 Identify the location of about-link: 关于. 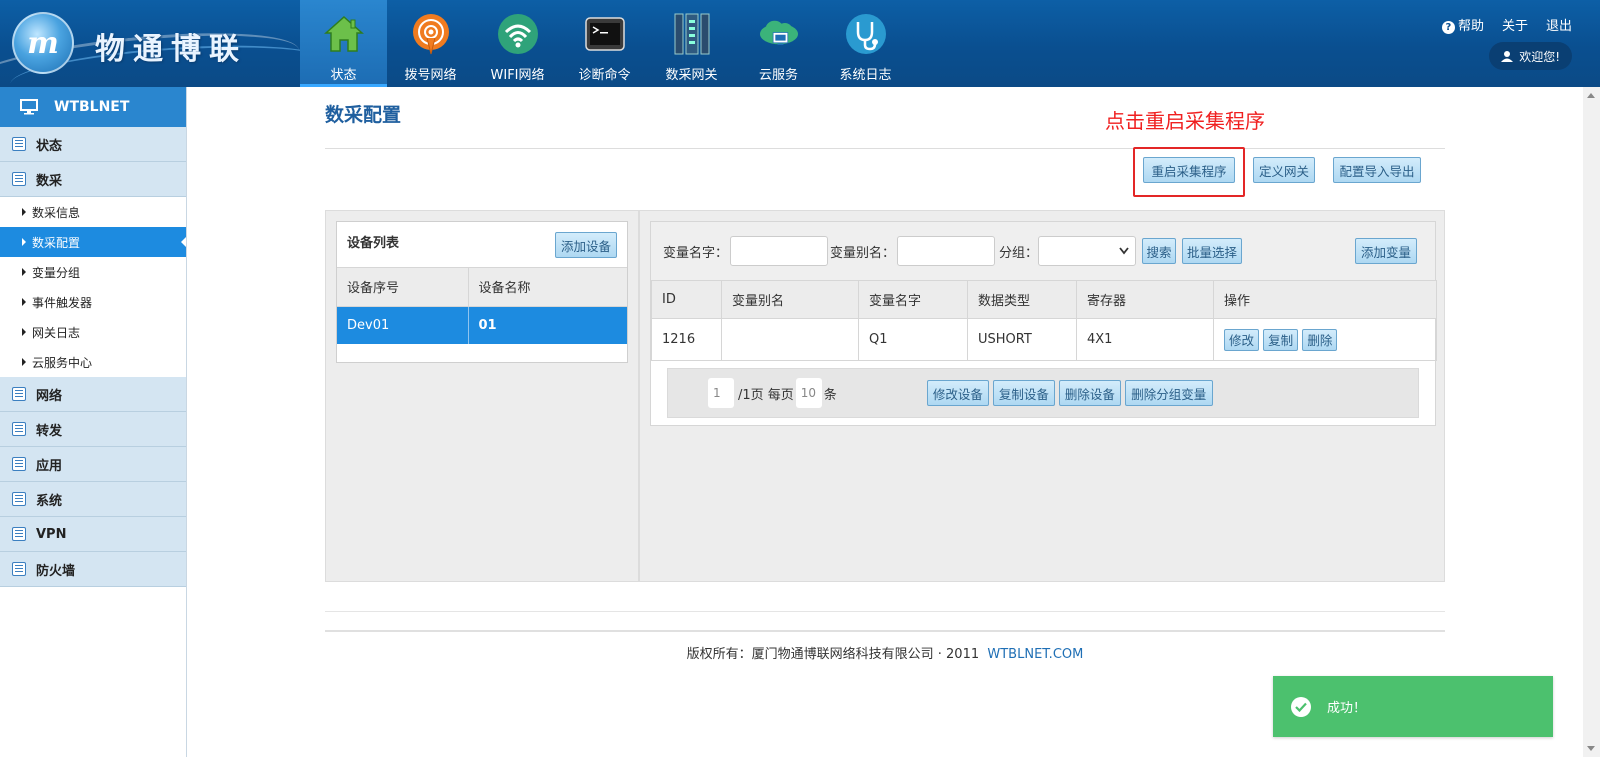
(1515, 24).